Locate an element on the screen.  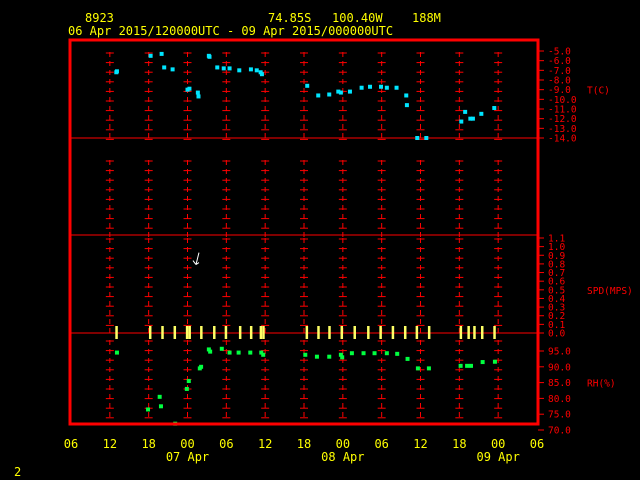
y-tick-label: 70.0 is located at coordinates (559, 431).